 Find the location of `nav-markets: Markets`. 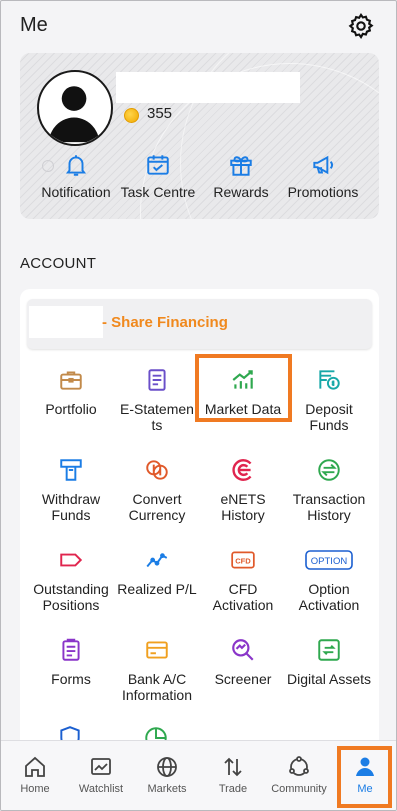

nav-markets: Markets is located at coordinates (167, 775).